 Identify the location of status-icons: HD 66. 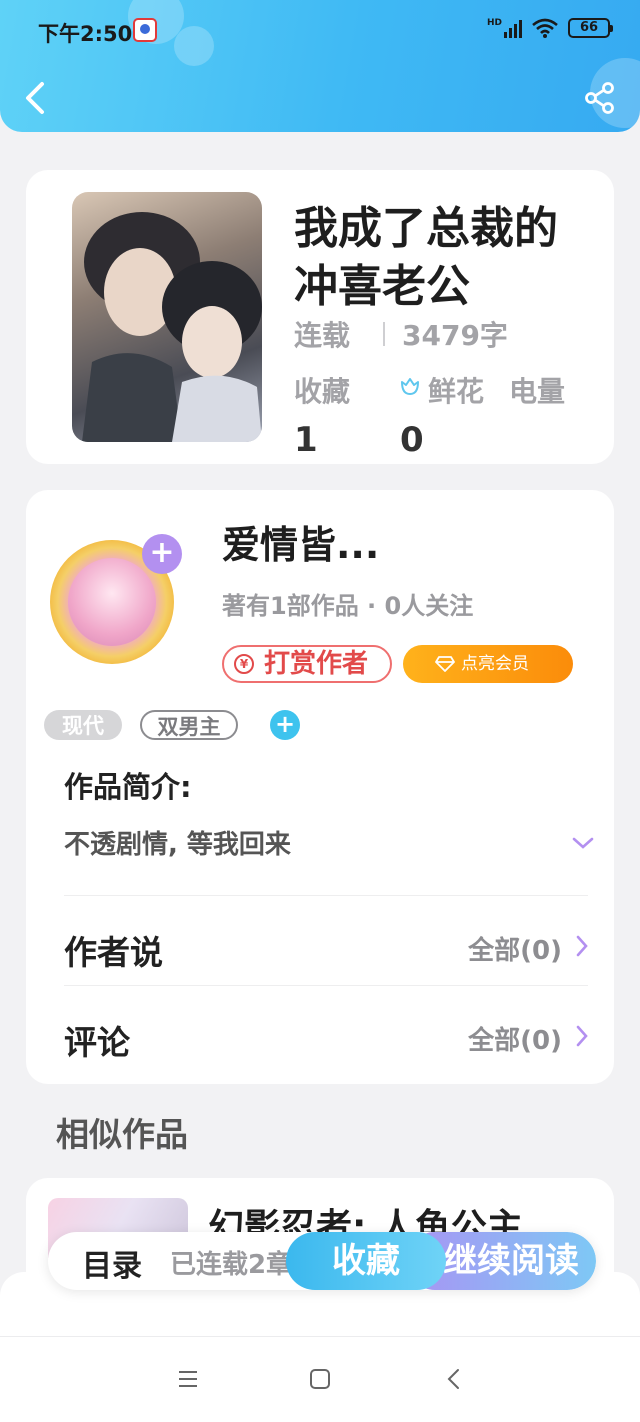
(550, 28).